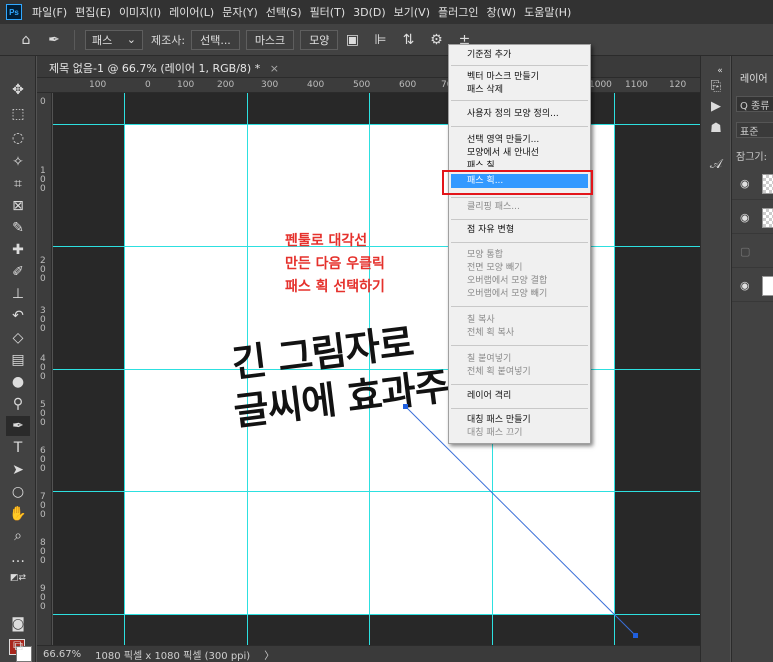 The height and width of the screenshot is (662, 773). Describe the element at coordinates (18, 294) in the screenshot. I see `clone-stamp-icon: ⊥` at that location.